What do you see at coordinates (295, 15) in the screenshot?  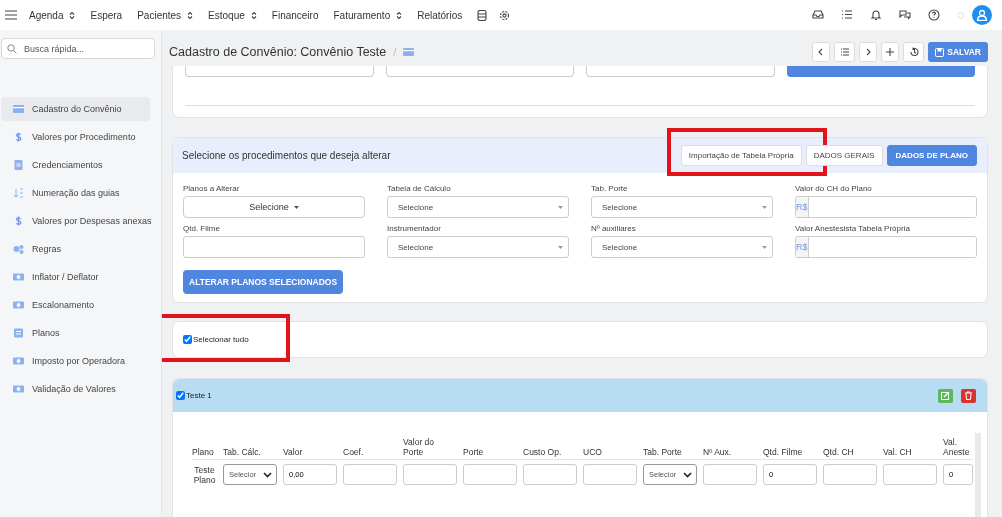 I see `nav-menu-item: Financeiro` at bounding box center [295, 15].